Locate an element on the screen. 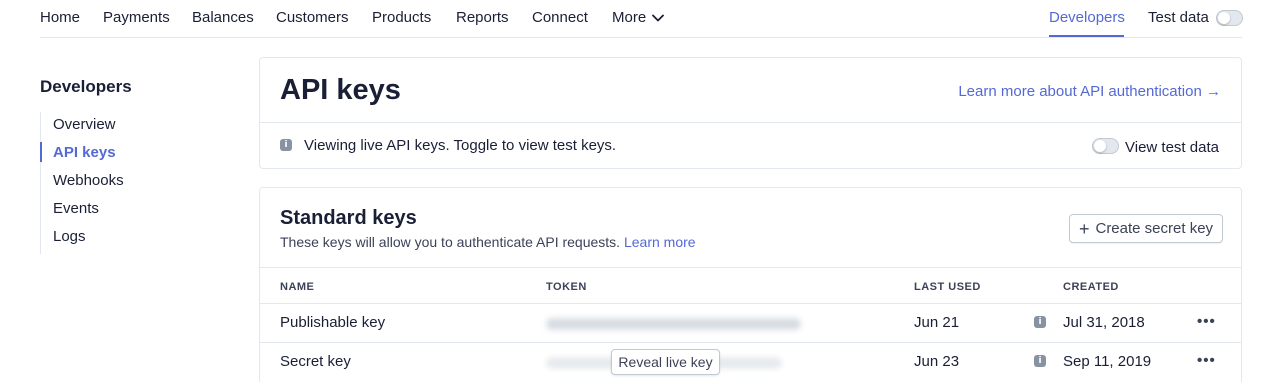 This screenshot has height=382, width=1280. column-header-name: NAME is located at coordinates (297, 287).